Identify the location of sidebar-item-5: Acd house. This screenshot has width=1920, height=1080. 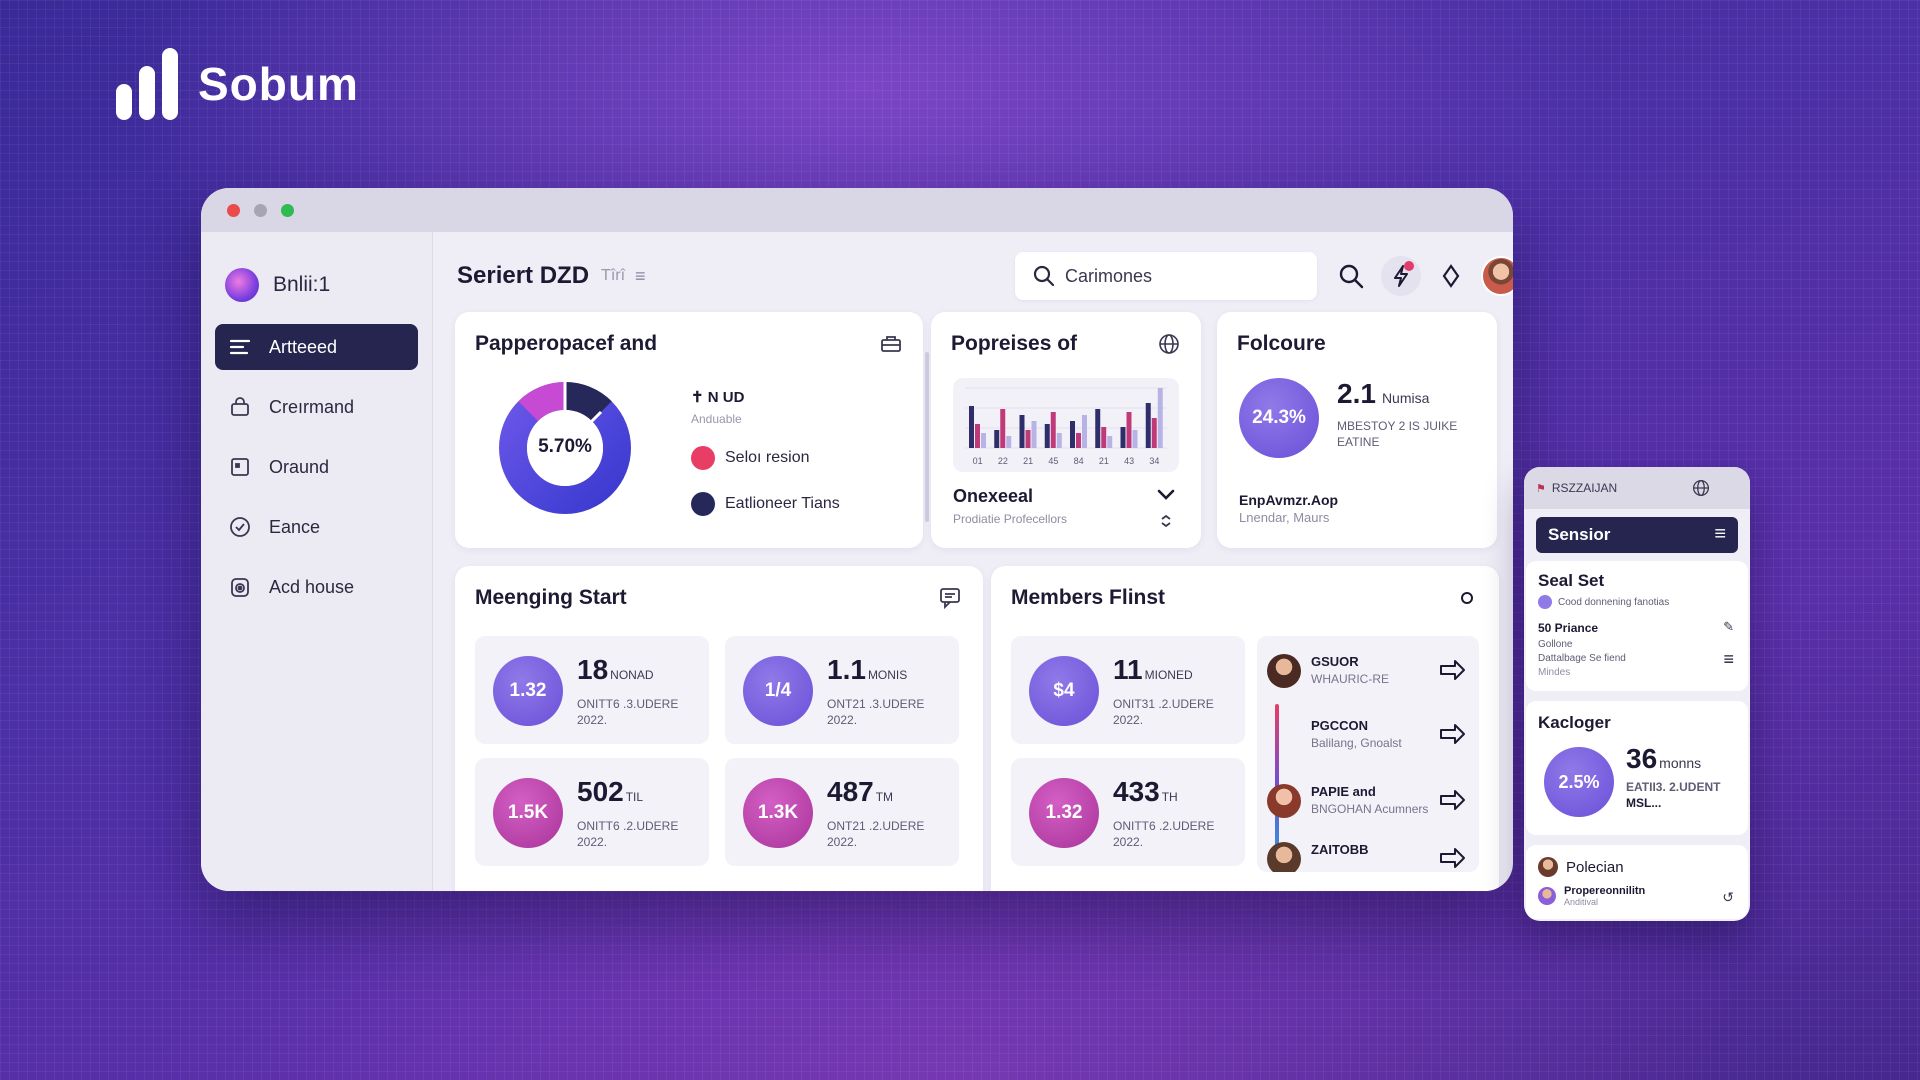
(316, 587).